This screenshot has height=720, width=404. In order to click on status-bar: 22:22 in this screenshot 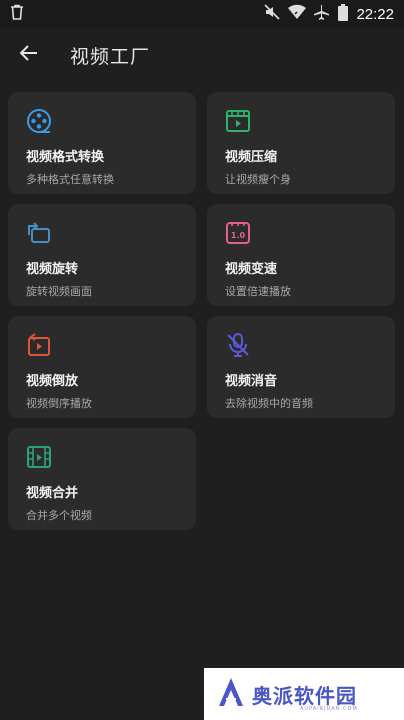, I will do `click(202, 14)`.